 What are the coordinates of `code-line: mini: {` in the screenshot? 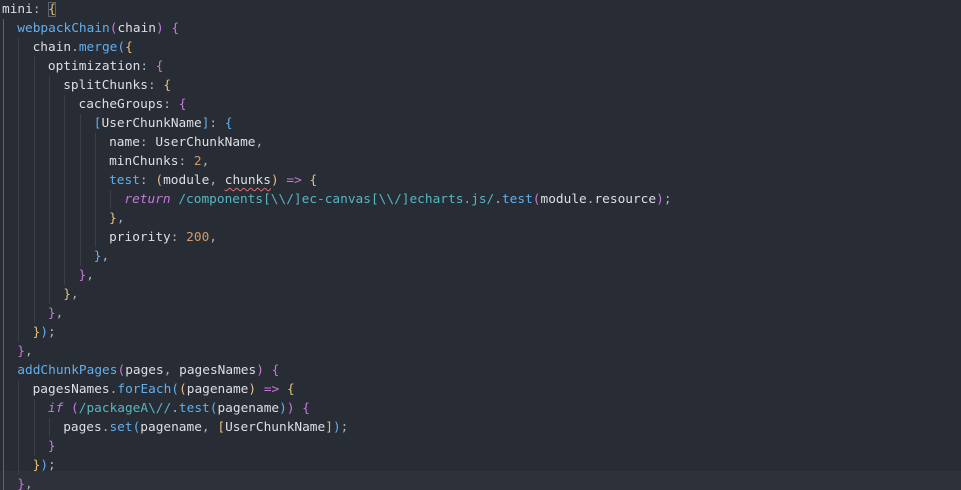 It's located at (480, 9).